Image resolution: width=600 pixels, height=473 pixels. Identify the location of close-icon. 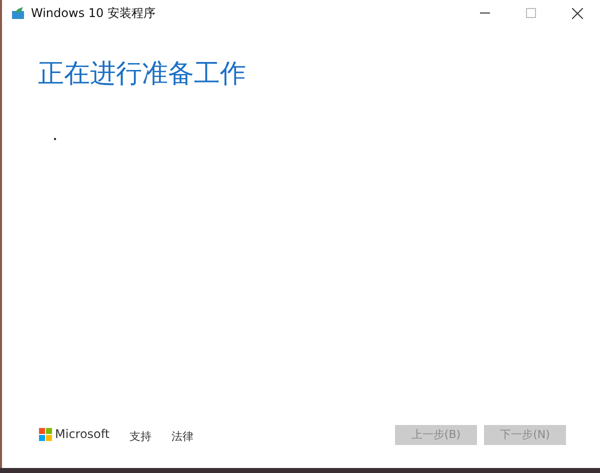
(577, 13).